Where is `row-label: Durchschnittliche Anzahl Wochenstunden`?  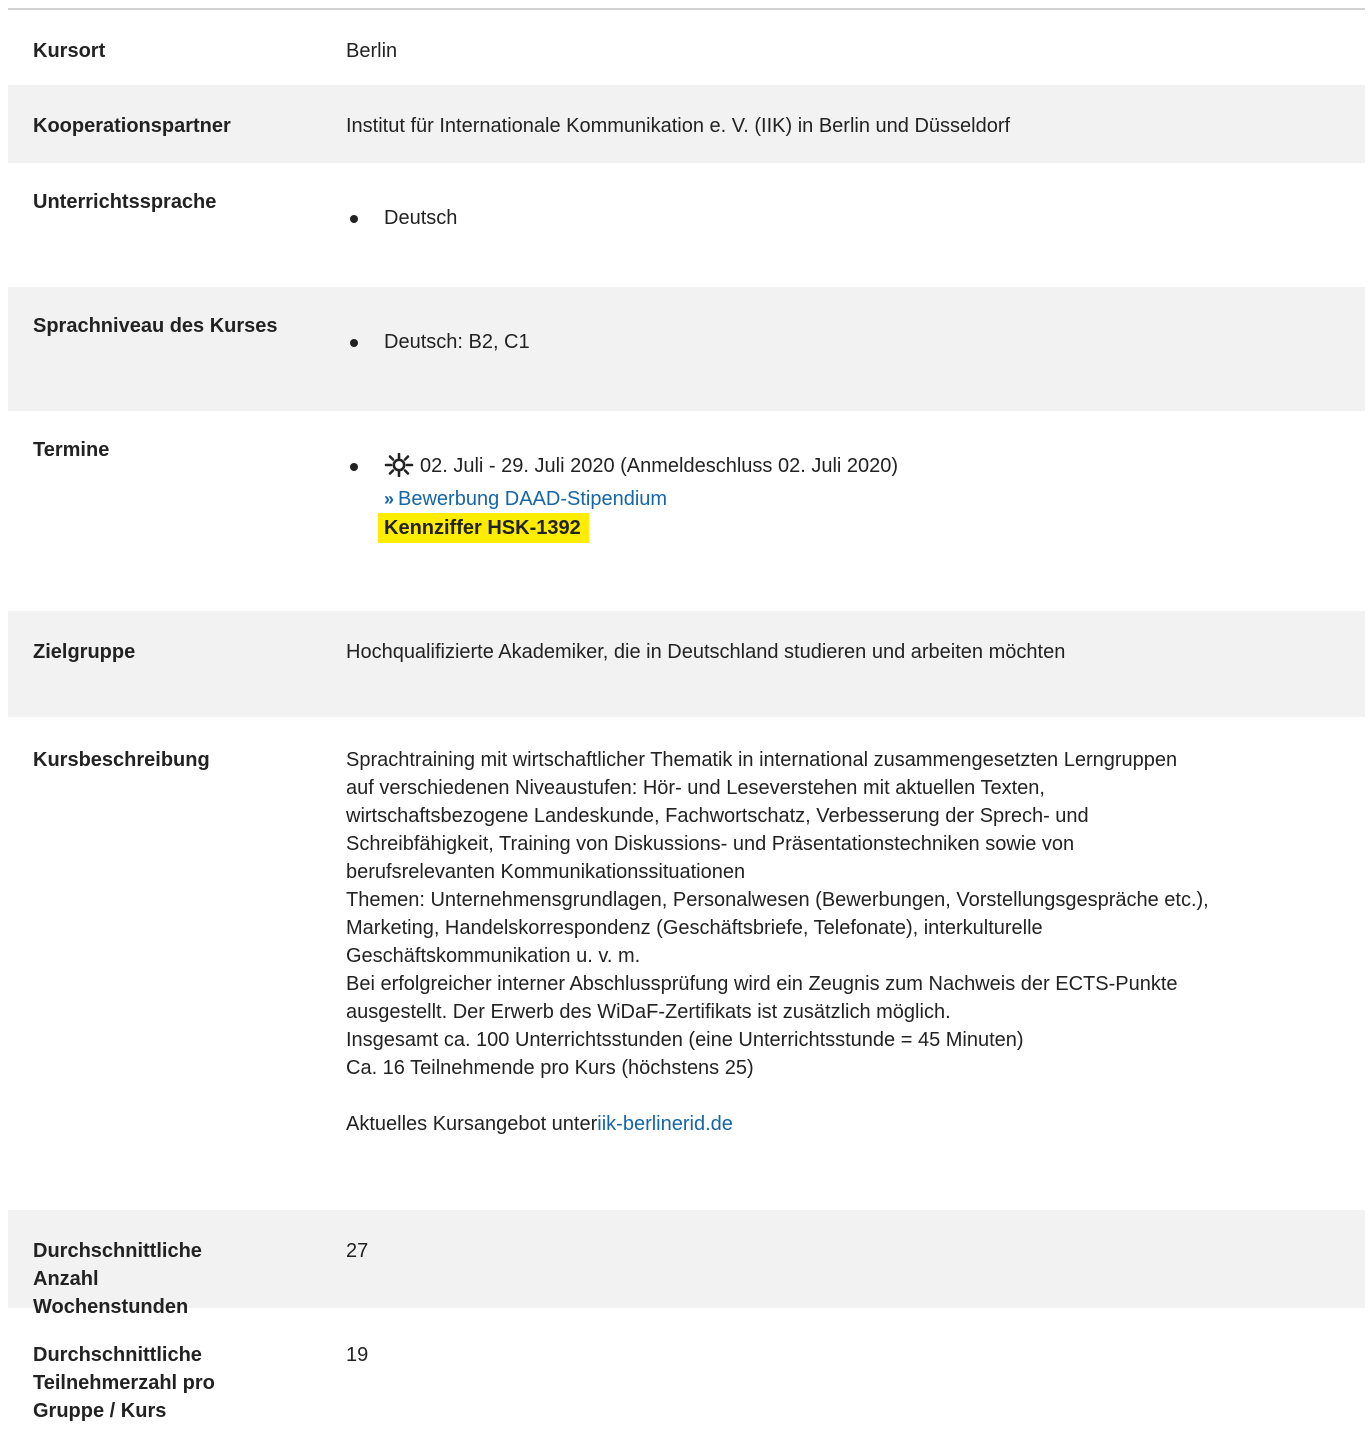 row-label: Durchschnittliche Anzahl Wochenstunden is located at coordinates (117, 1279).